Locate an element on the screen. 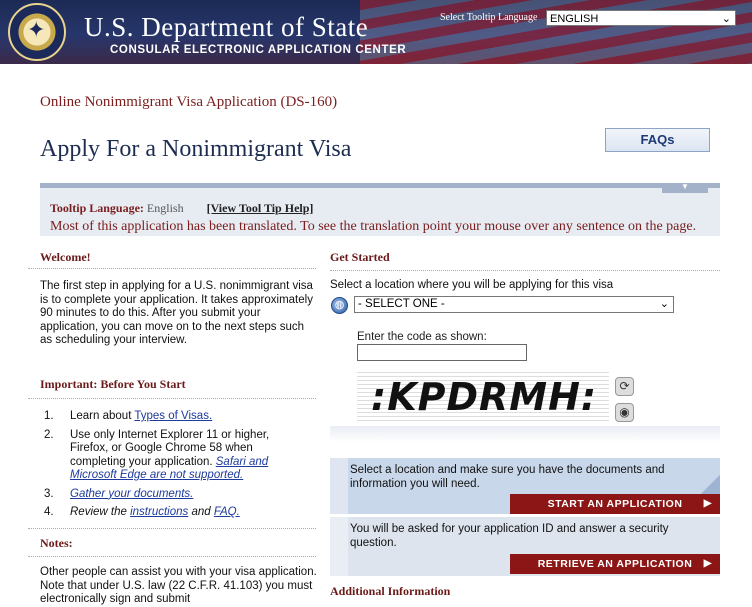 The height and width of the screenshot is (607, 752). start-application-button: START AN APPLICATION ▶ is located at coordinates (615, 504).